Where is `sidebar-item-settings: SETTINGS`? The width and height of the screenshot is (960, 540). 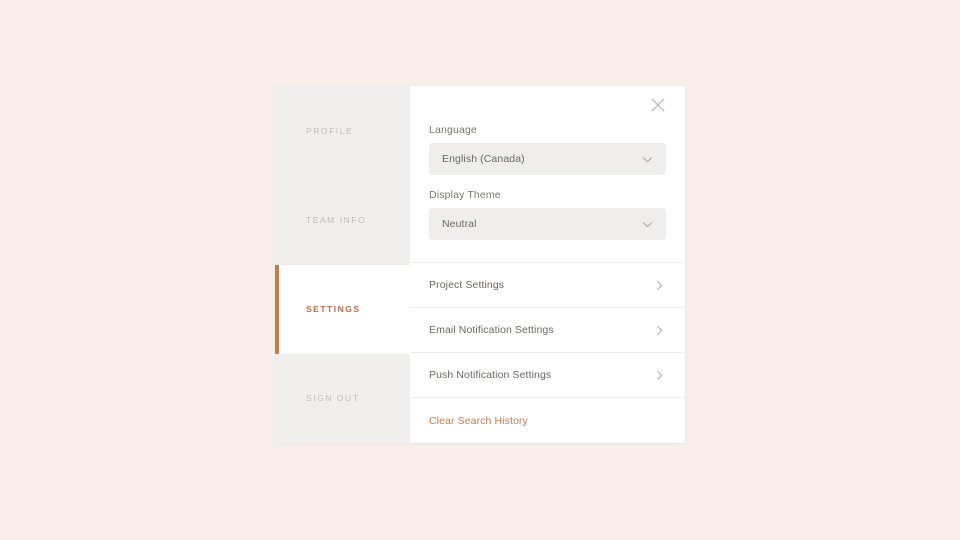 sidebar-item-settings: SETTINGS is located at coordinates (342, 309).